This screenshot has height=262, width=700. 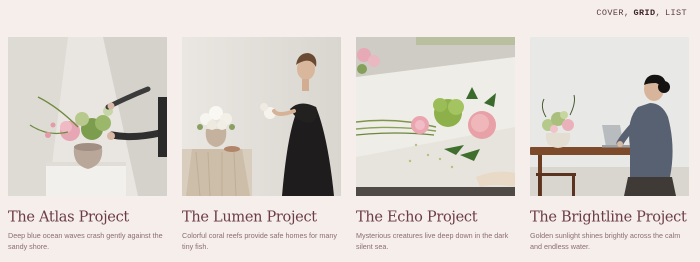 I want to click on project-title: The Brightline Project, so click(x=609, y=217).